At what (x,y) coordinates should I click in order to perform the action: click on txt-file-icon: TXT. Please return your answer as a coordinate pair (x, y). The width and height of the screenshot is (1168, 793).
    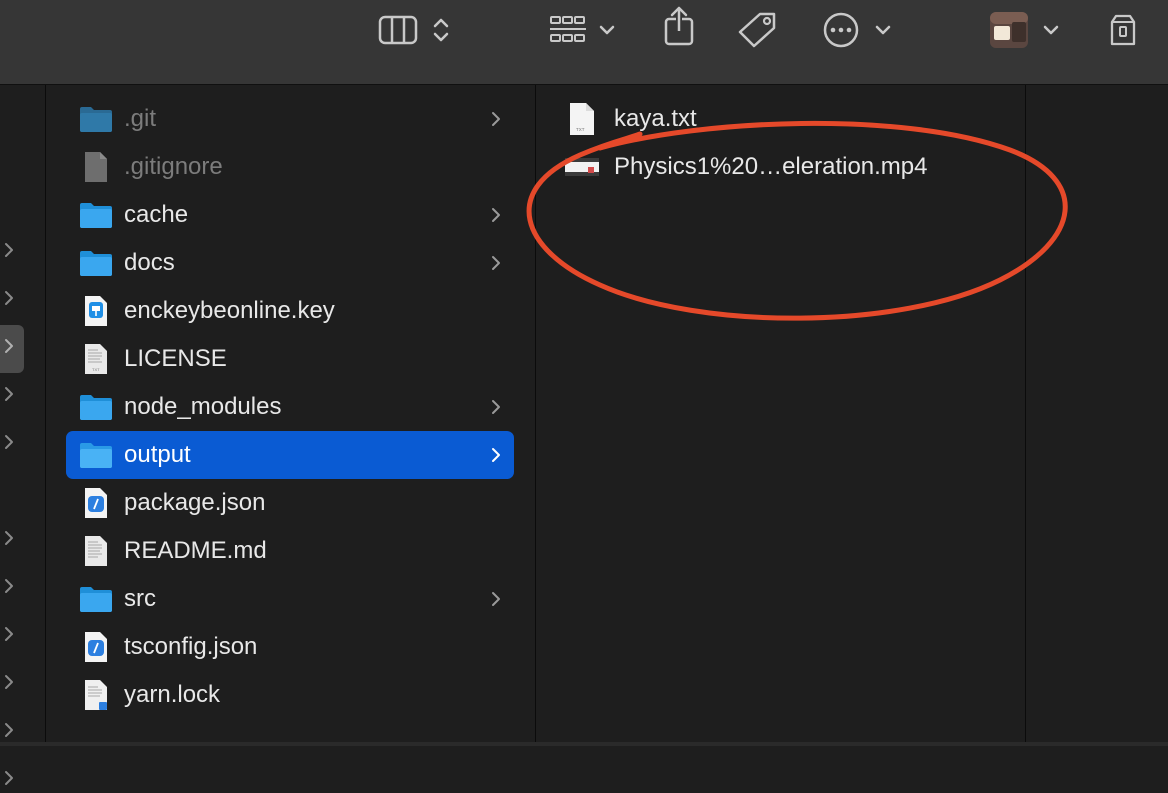
    Looking at the image, I should click on (582, 119).